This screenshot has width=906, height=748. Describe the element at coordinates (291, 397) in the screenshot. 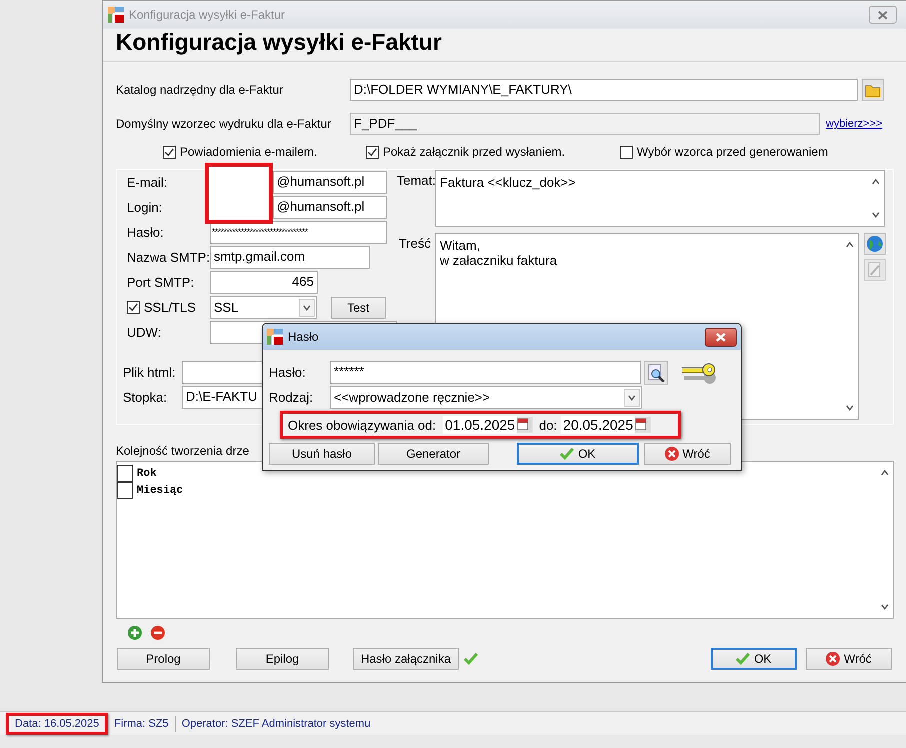

I see `field-label: Rodzaj:` at that location.